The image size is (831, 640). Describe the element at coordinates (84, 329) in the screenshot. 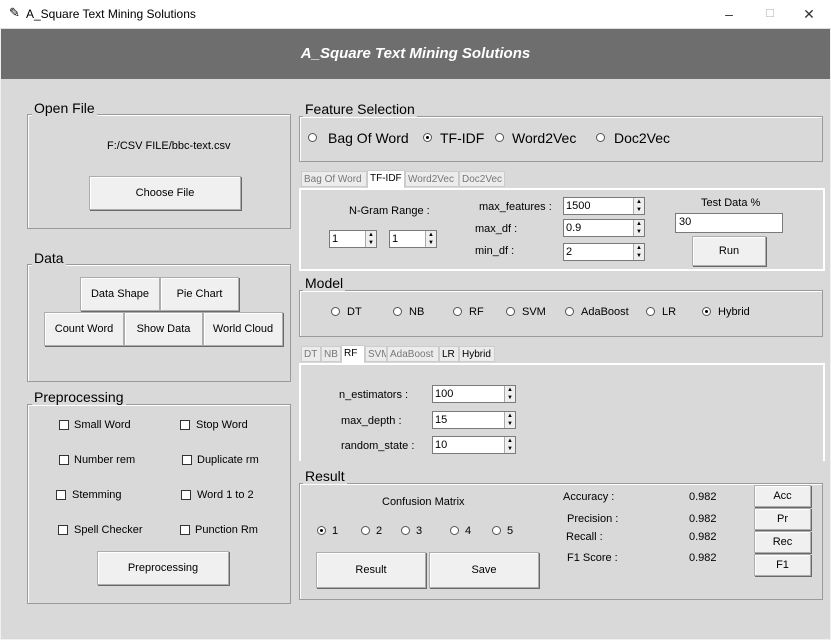

I see `count-word-button: Count Word` at that location.